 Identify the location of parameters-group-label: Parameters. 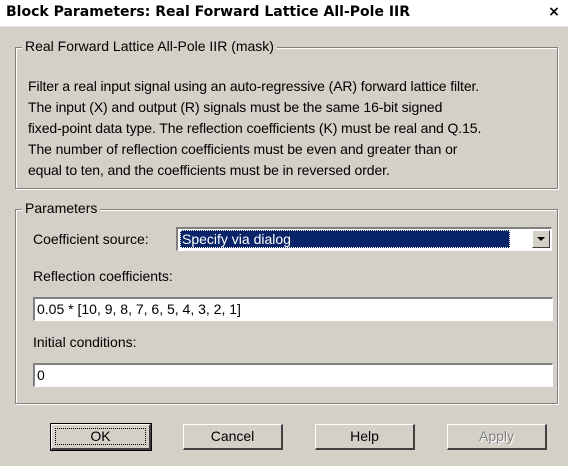
(61, 208).